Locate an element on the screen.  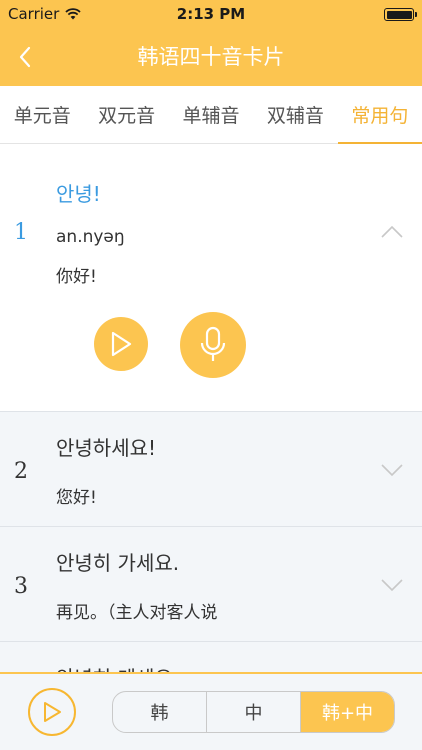
chevron-up-icon is located at coordinates (392, 232).